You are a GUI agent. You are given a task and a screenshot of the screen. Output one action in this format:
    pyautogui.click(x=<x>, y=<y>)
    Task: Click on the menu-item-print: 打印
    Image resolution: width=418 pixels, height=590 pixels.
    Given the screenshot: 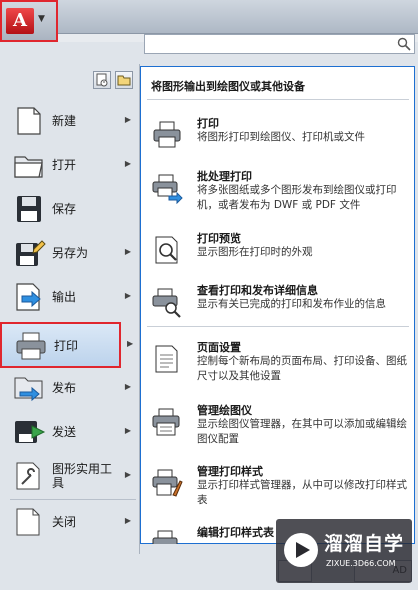 What is the action you would take?
    pyautogui.click(x=60, y=345)
    